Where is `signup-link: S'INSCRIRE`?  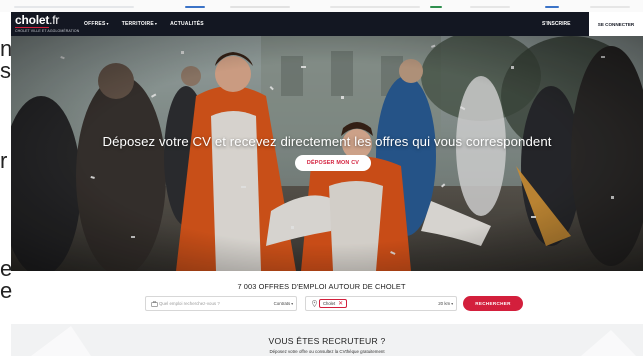 signup-link: S'INSCRIRE is located at coordinates (556, 24).